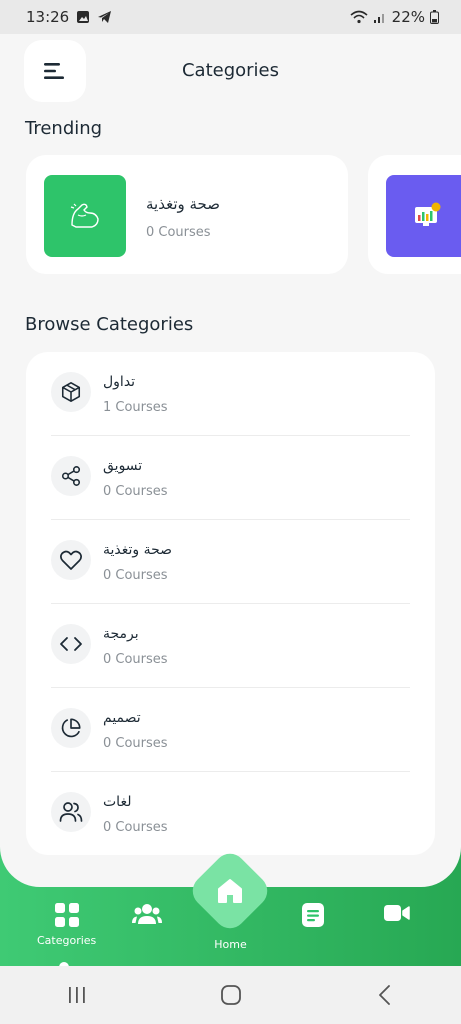 The image size is (461, 1024). I want to click on telegram-icon, so click(105, 17).